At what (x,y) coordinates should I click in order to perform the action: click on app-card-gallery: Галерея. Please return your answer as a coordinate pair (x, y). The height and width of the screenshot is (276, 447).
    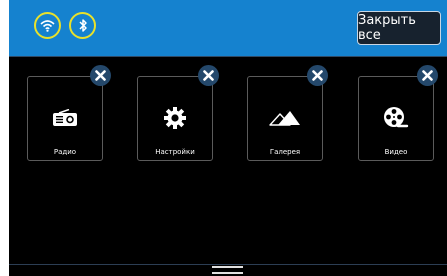
    Looking at the image, I should click on (285, 118).